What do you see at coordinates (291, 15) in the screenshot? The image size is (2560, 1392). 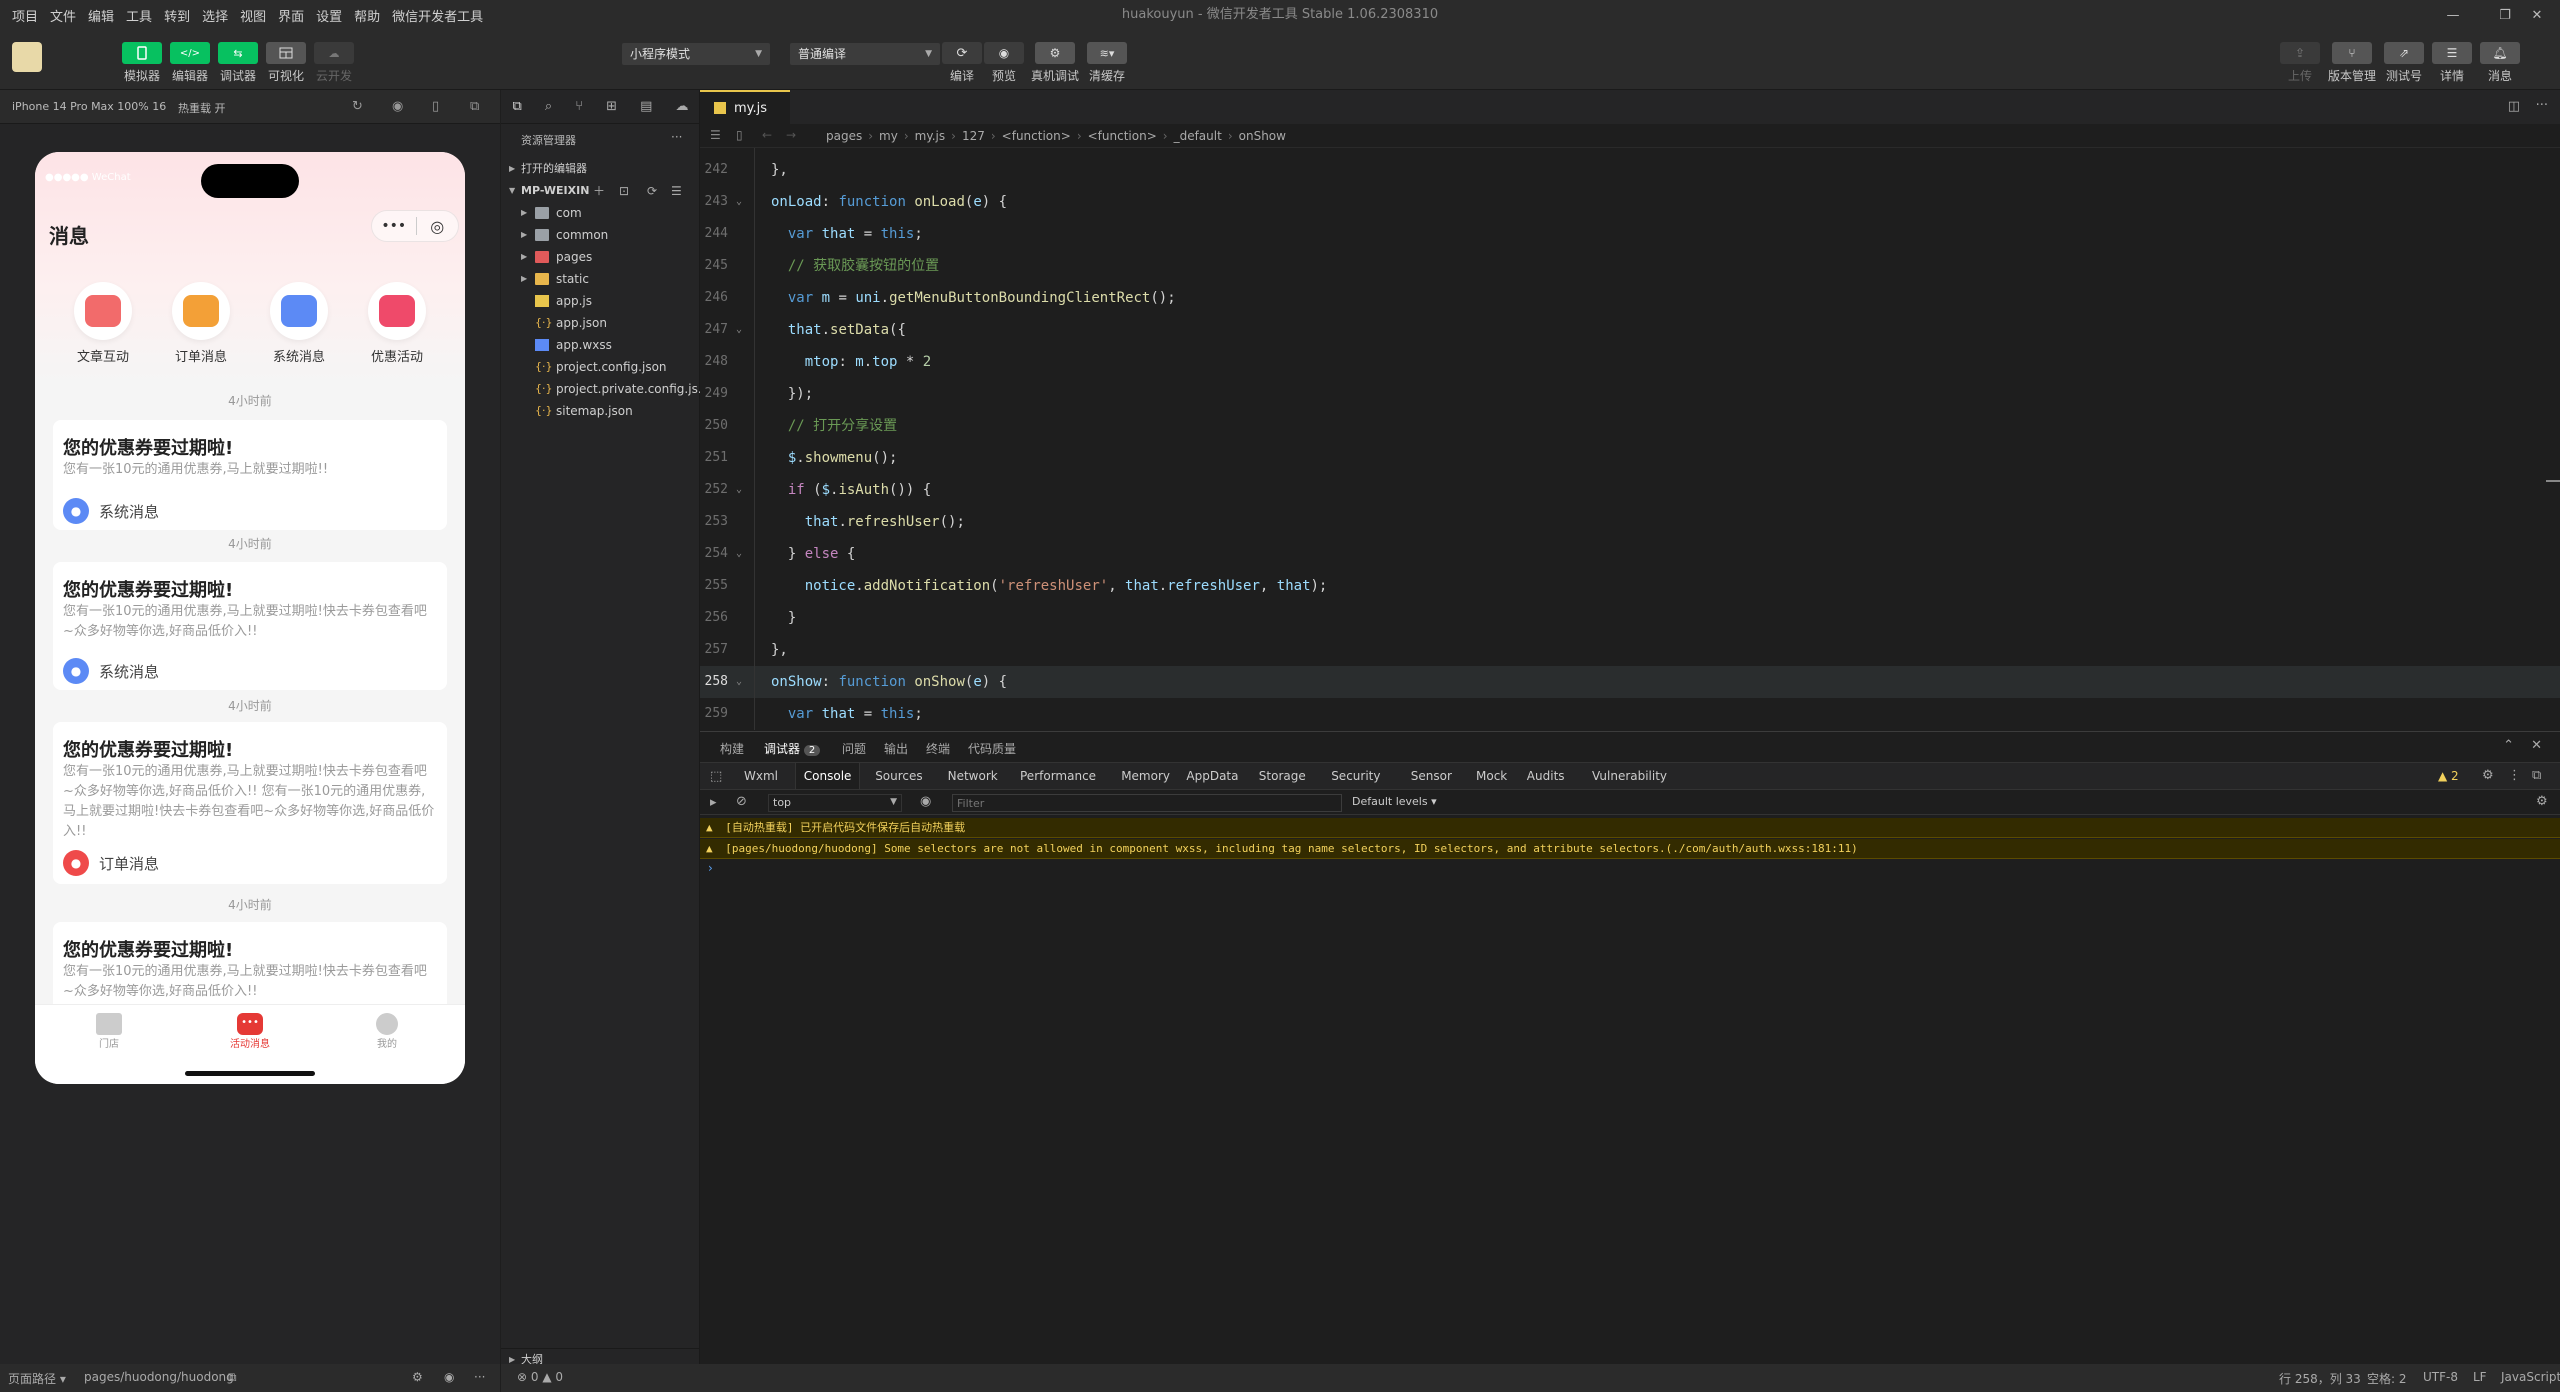 I see `menu-item-interface: 界面` at bounding box center [291, 15].